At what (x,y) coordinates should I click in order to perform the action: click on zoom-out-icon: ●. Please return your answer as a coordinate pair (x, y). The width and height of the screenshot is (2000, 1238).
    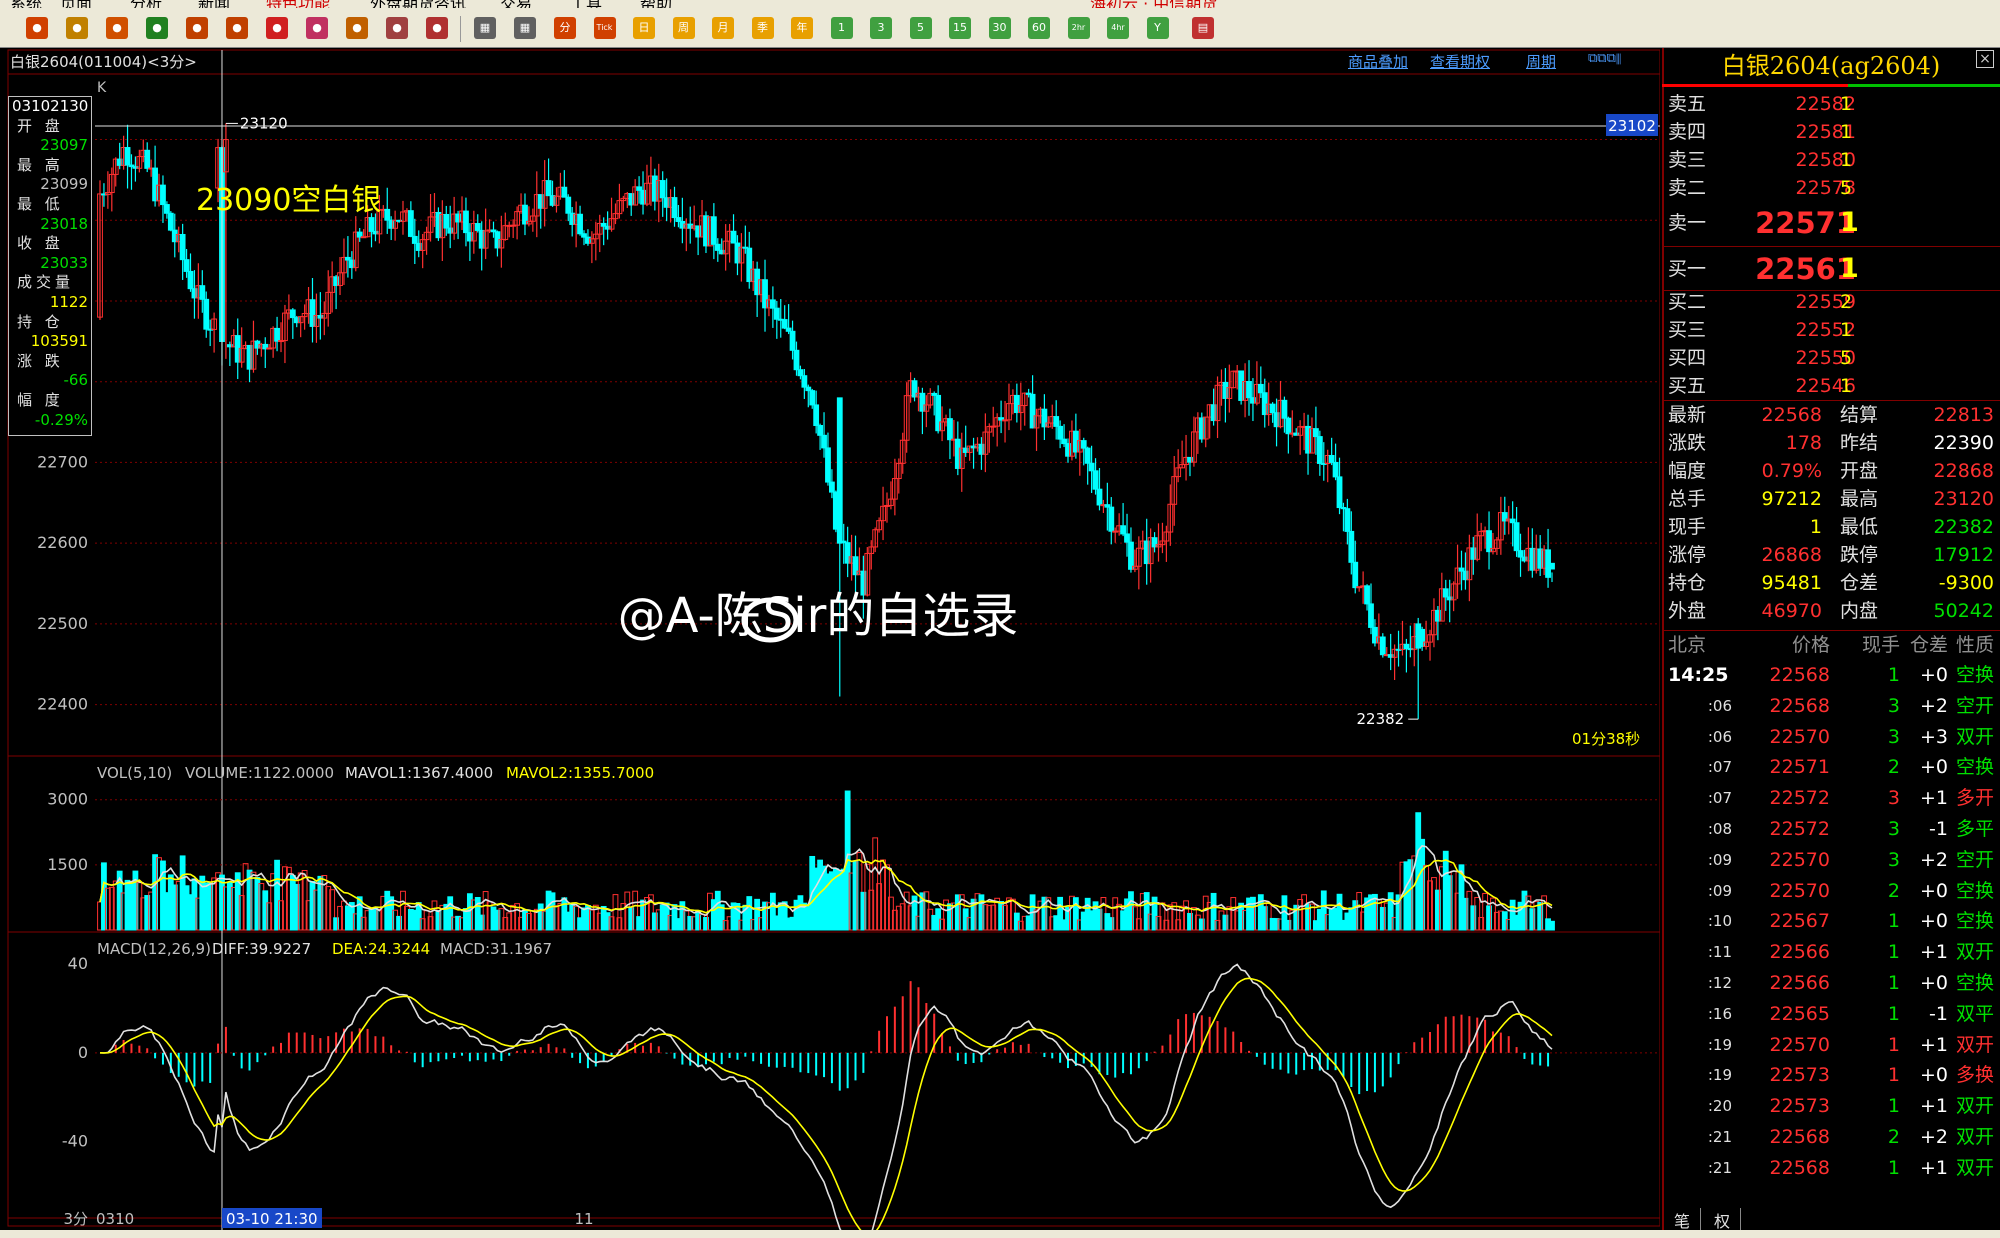
    Looking at the image, I should click on (237, 28).